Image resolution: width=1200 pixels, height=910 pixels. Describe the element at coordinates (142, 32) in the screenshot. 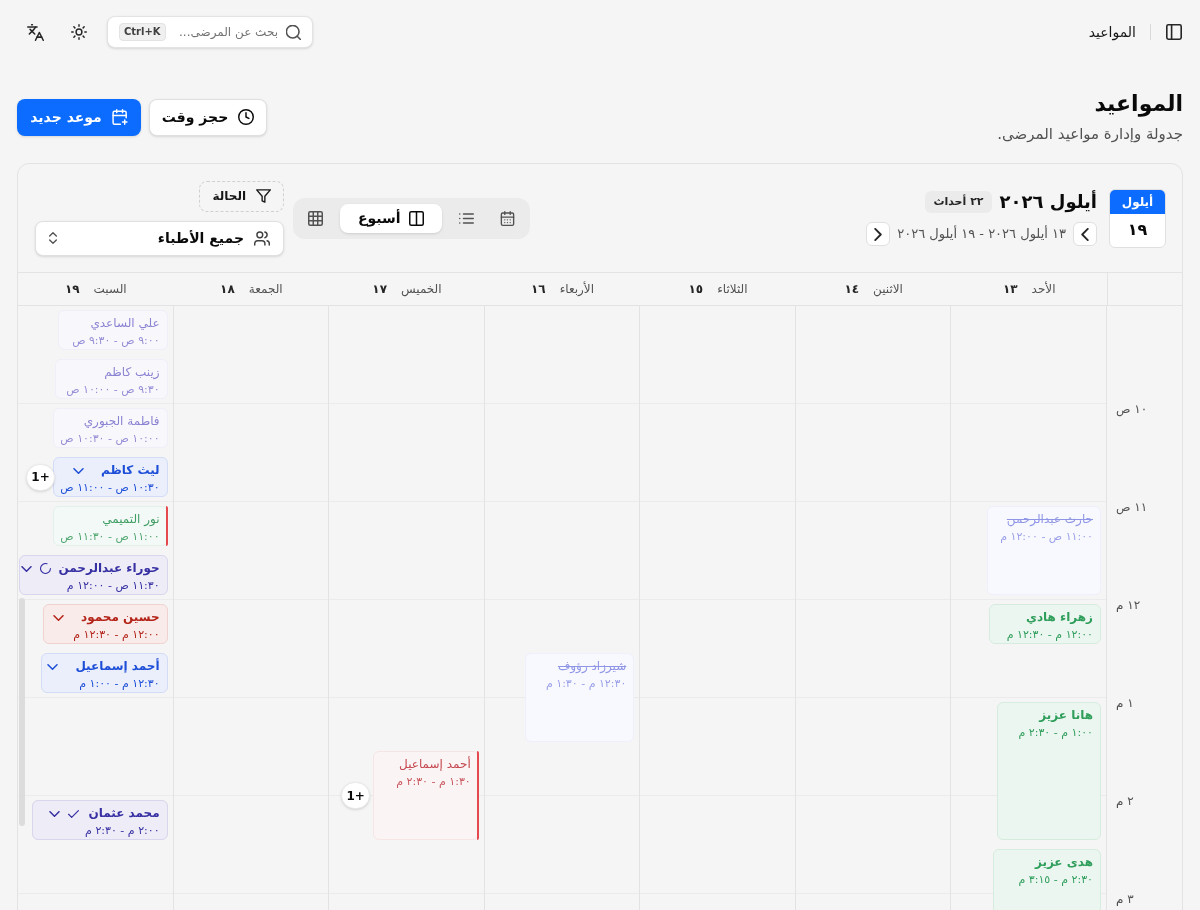

I see `keyboard-shortcut: Ctrl+K` at that location.